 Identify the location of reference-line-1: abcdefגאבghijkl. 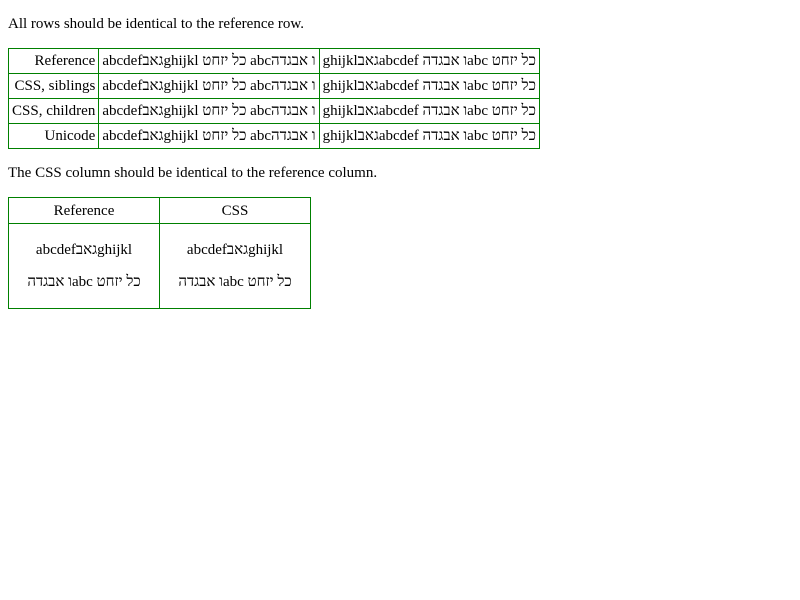
(84, 250).